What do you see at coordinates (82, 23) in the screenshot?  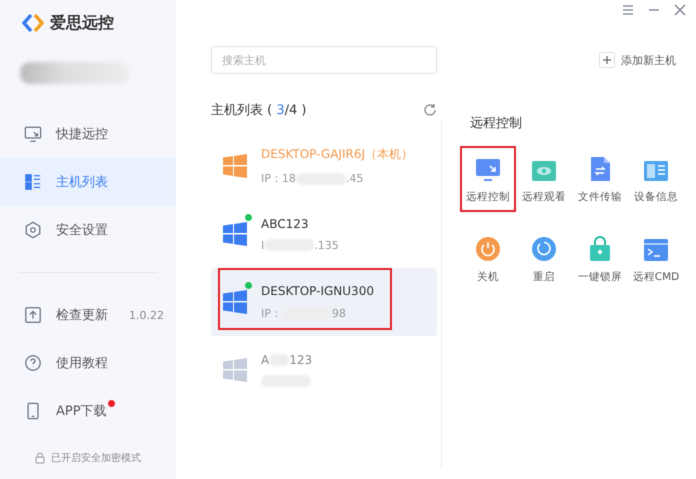 I see `app-title: 爱思远控` at bounding box center [82, 23].